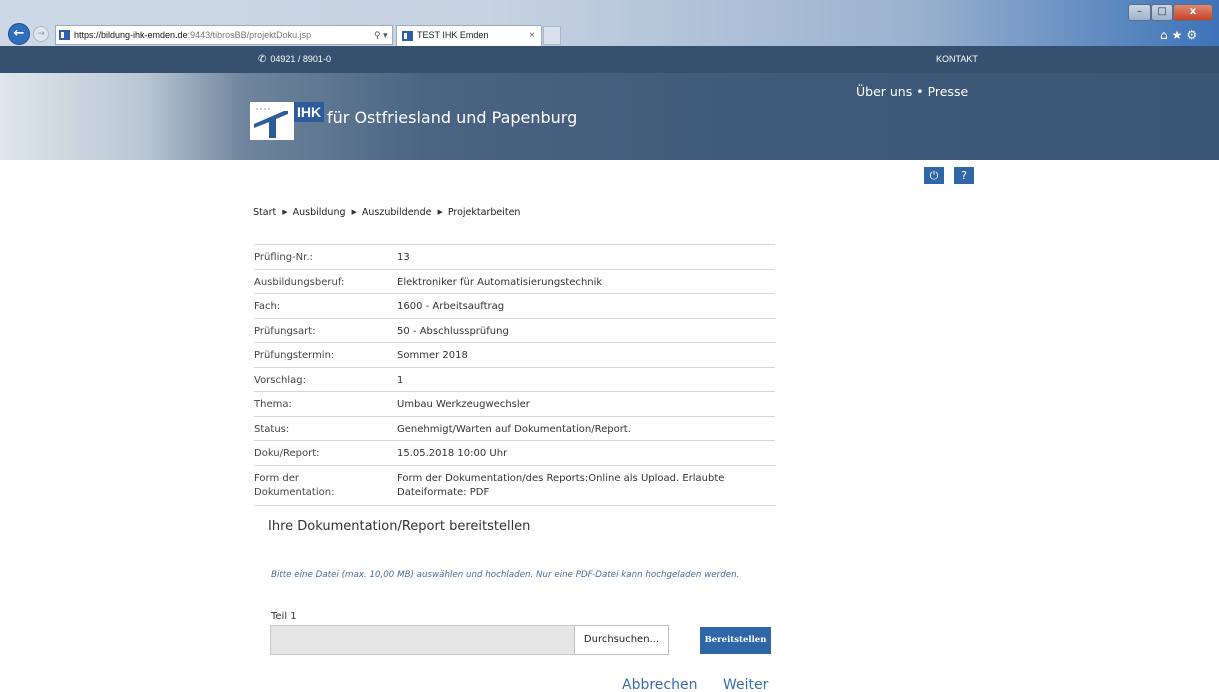 The image size is (1219, 692). Describe the element at coordinates (745, 684) in the screenshot. I see `next-link: Weiter` at that location.